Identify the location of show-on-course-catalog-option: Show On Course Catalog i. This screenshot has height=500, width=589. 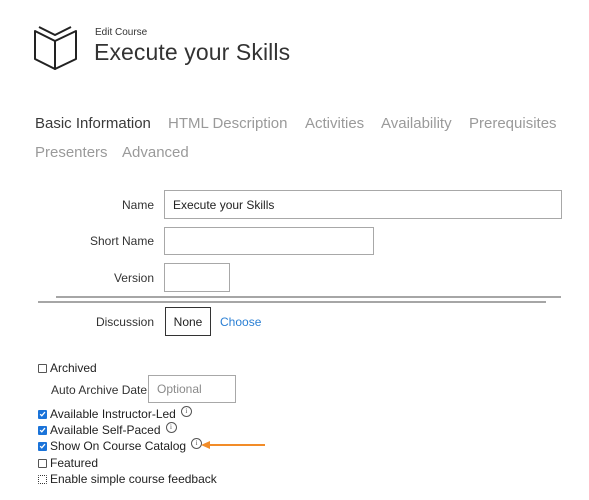
(120, 445).